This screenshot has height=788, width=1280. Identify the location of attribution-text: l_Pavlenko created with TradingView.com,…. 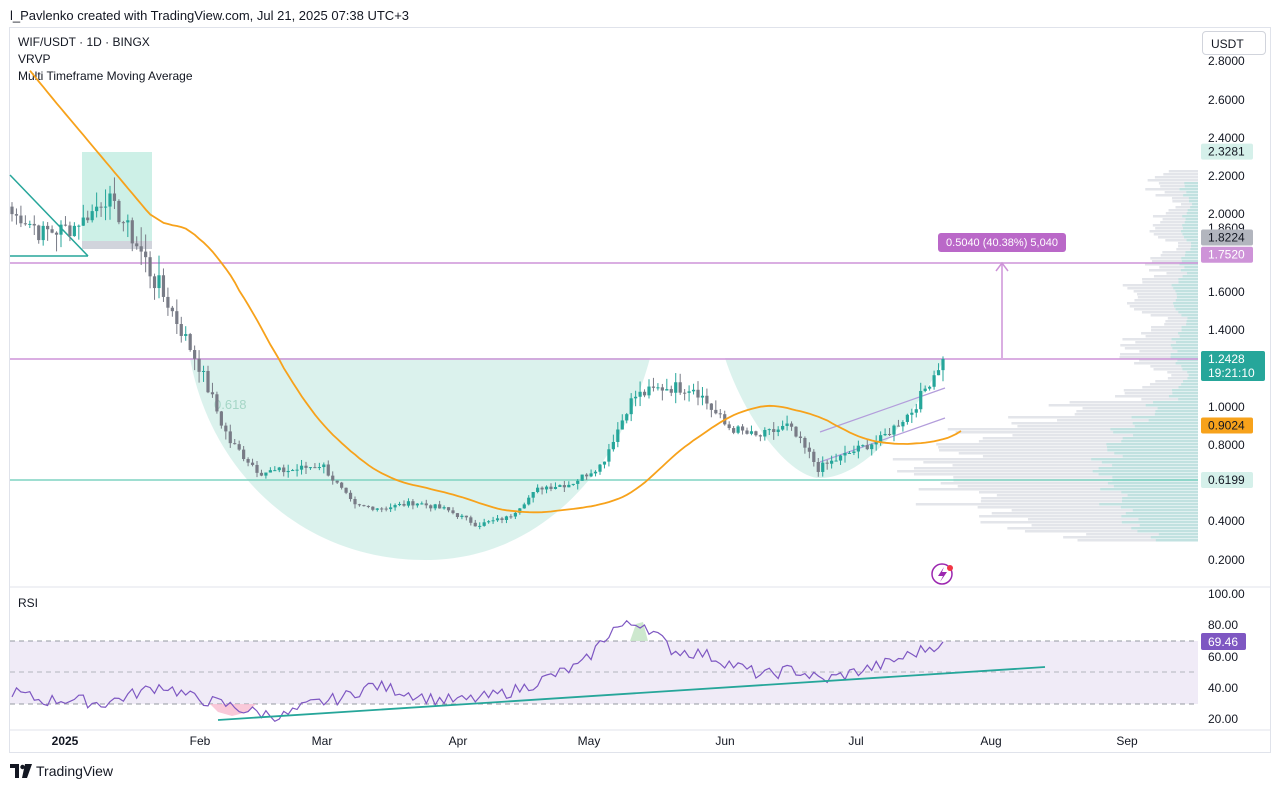
(210, 15).